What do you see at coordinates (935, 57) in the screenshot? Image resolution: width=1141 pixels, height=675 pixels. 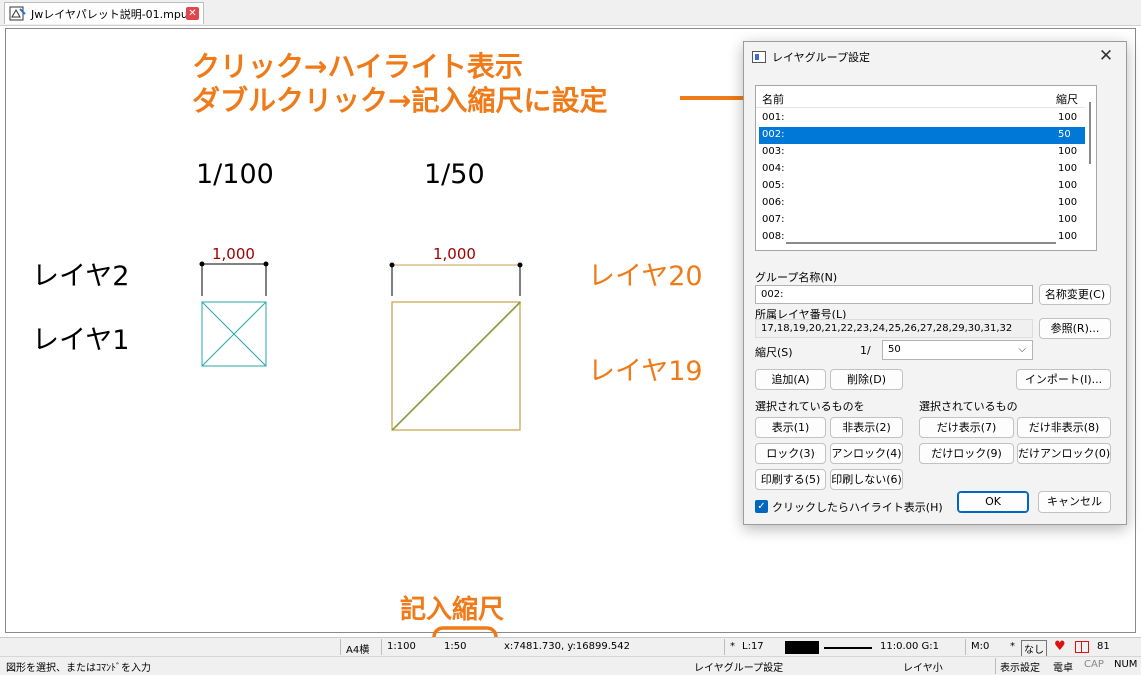 I see `dialog-titlebar: レイヤグループ設定 ✕` at bounding box center [935, 57].